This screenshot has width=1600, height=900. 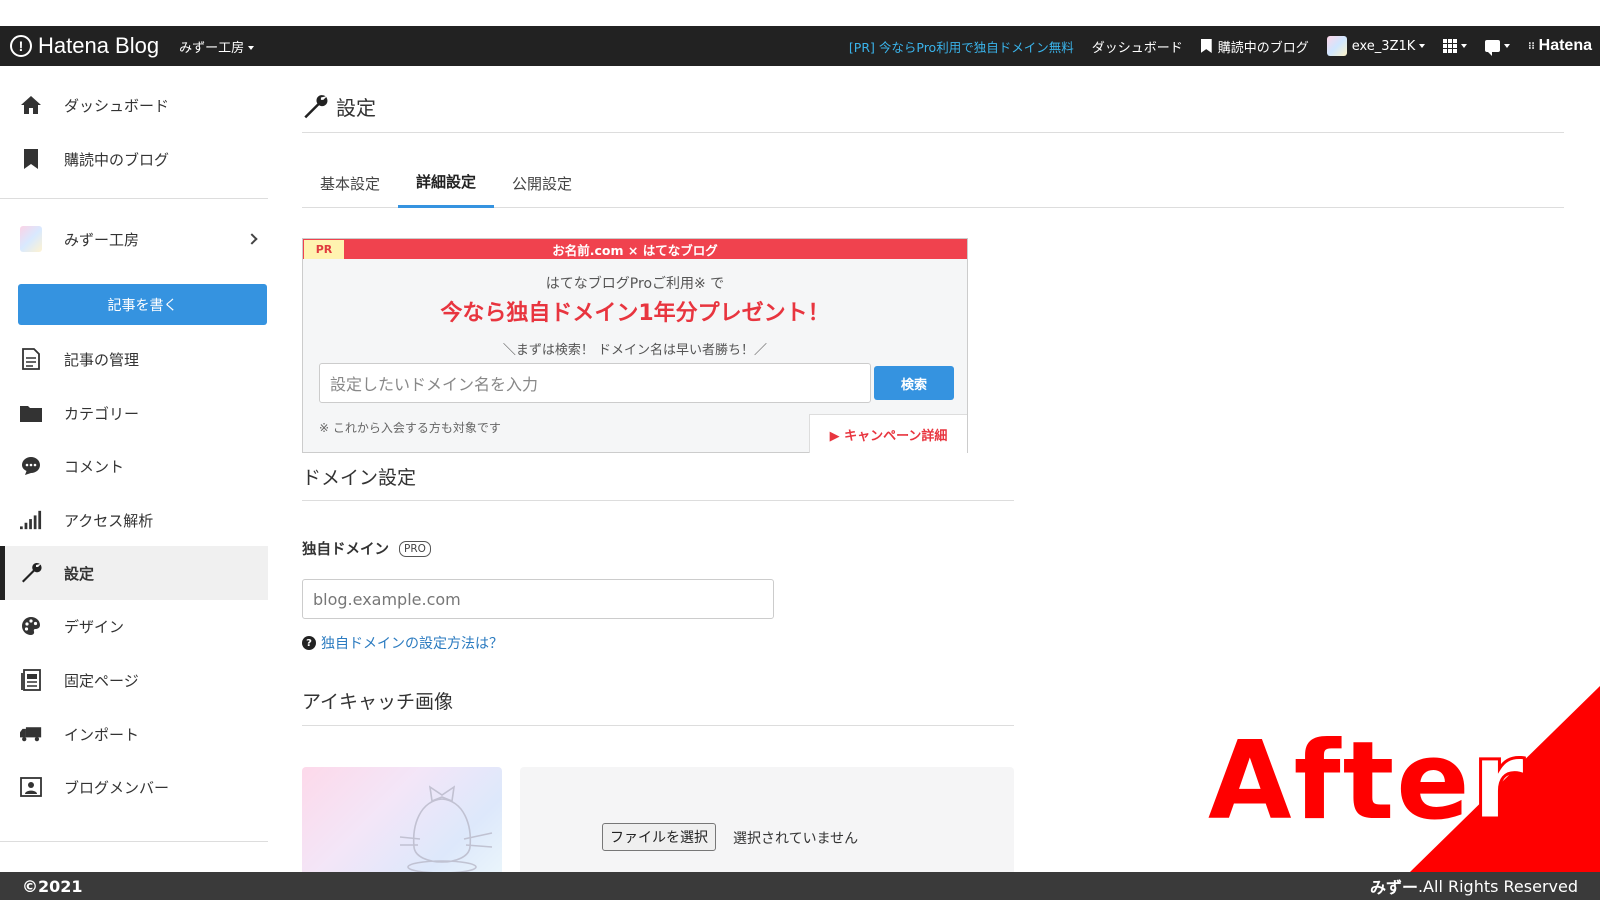 I want to click on pr-badge: PR, so click(x=324, y=249).